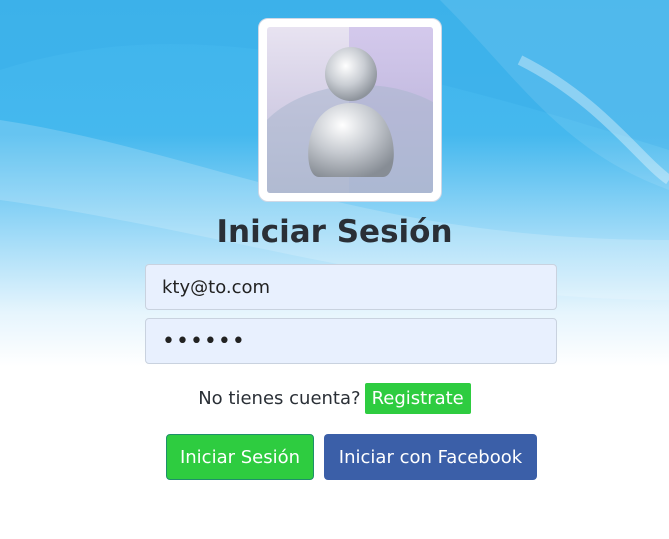  Describe the element at coordinates (334, 232) in the screenshot. I see `page-title: Iniciar Sesión` at that location.